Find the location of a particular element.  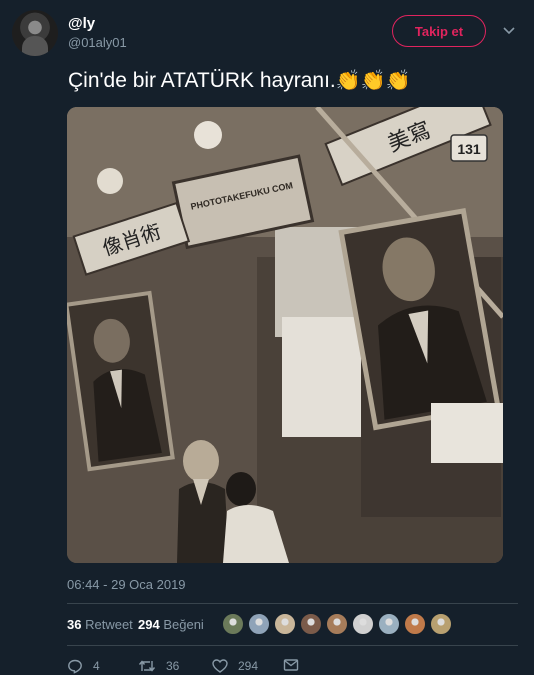

retweet-button: 36 is located at coordinates (158, 666).